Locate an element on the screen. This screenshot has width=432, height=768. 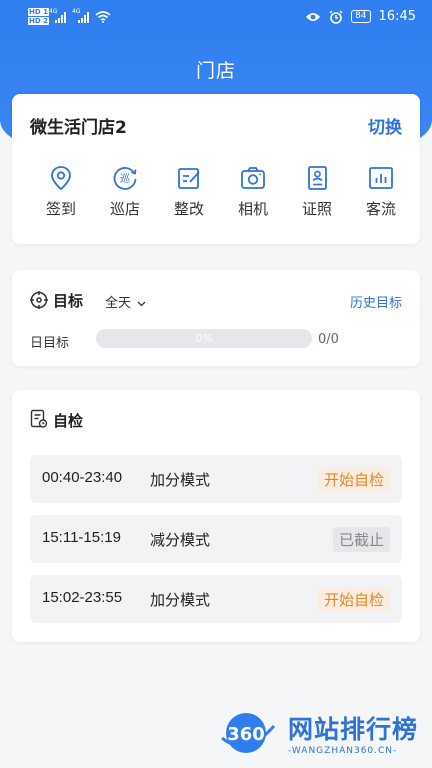
patrol-icon: 巡 is located at coordinates (125, 178).